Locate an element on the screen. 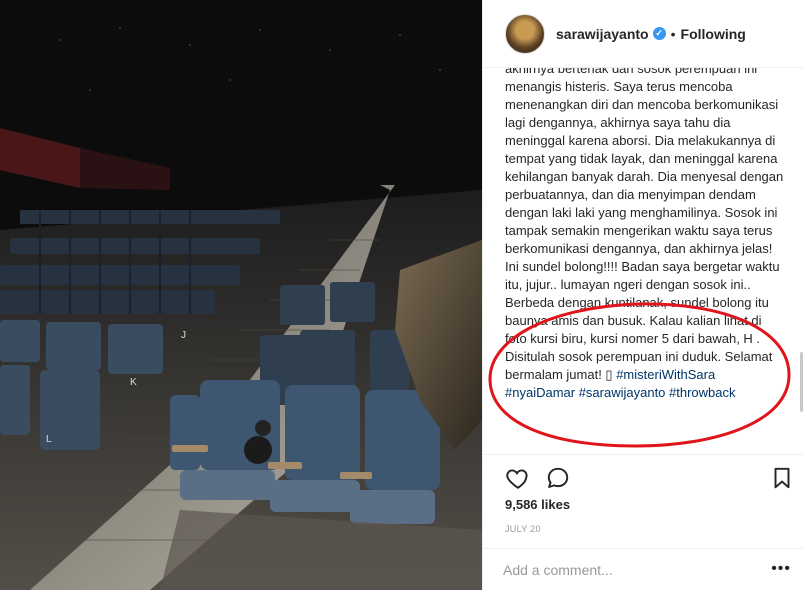 This screenshot has width=804, height=590. heart-outline-icon is located at coordinates (518, 478).